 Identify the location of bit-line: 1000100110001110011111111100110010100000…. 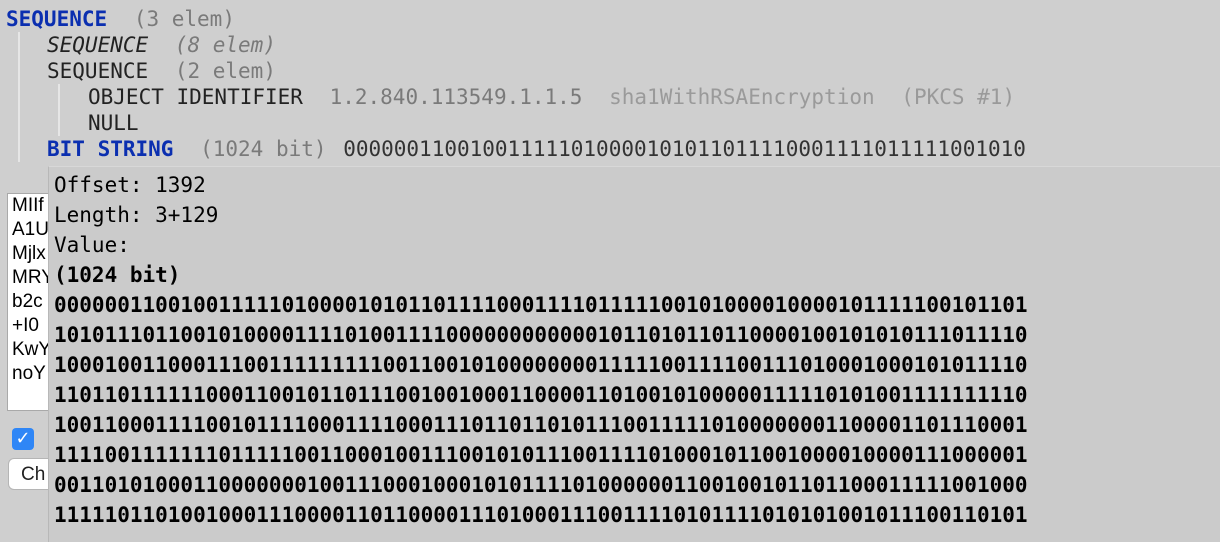
(541, 365).